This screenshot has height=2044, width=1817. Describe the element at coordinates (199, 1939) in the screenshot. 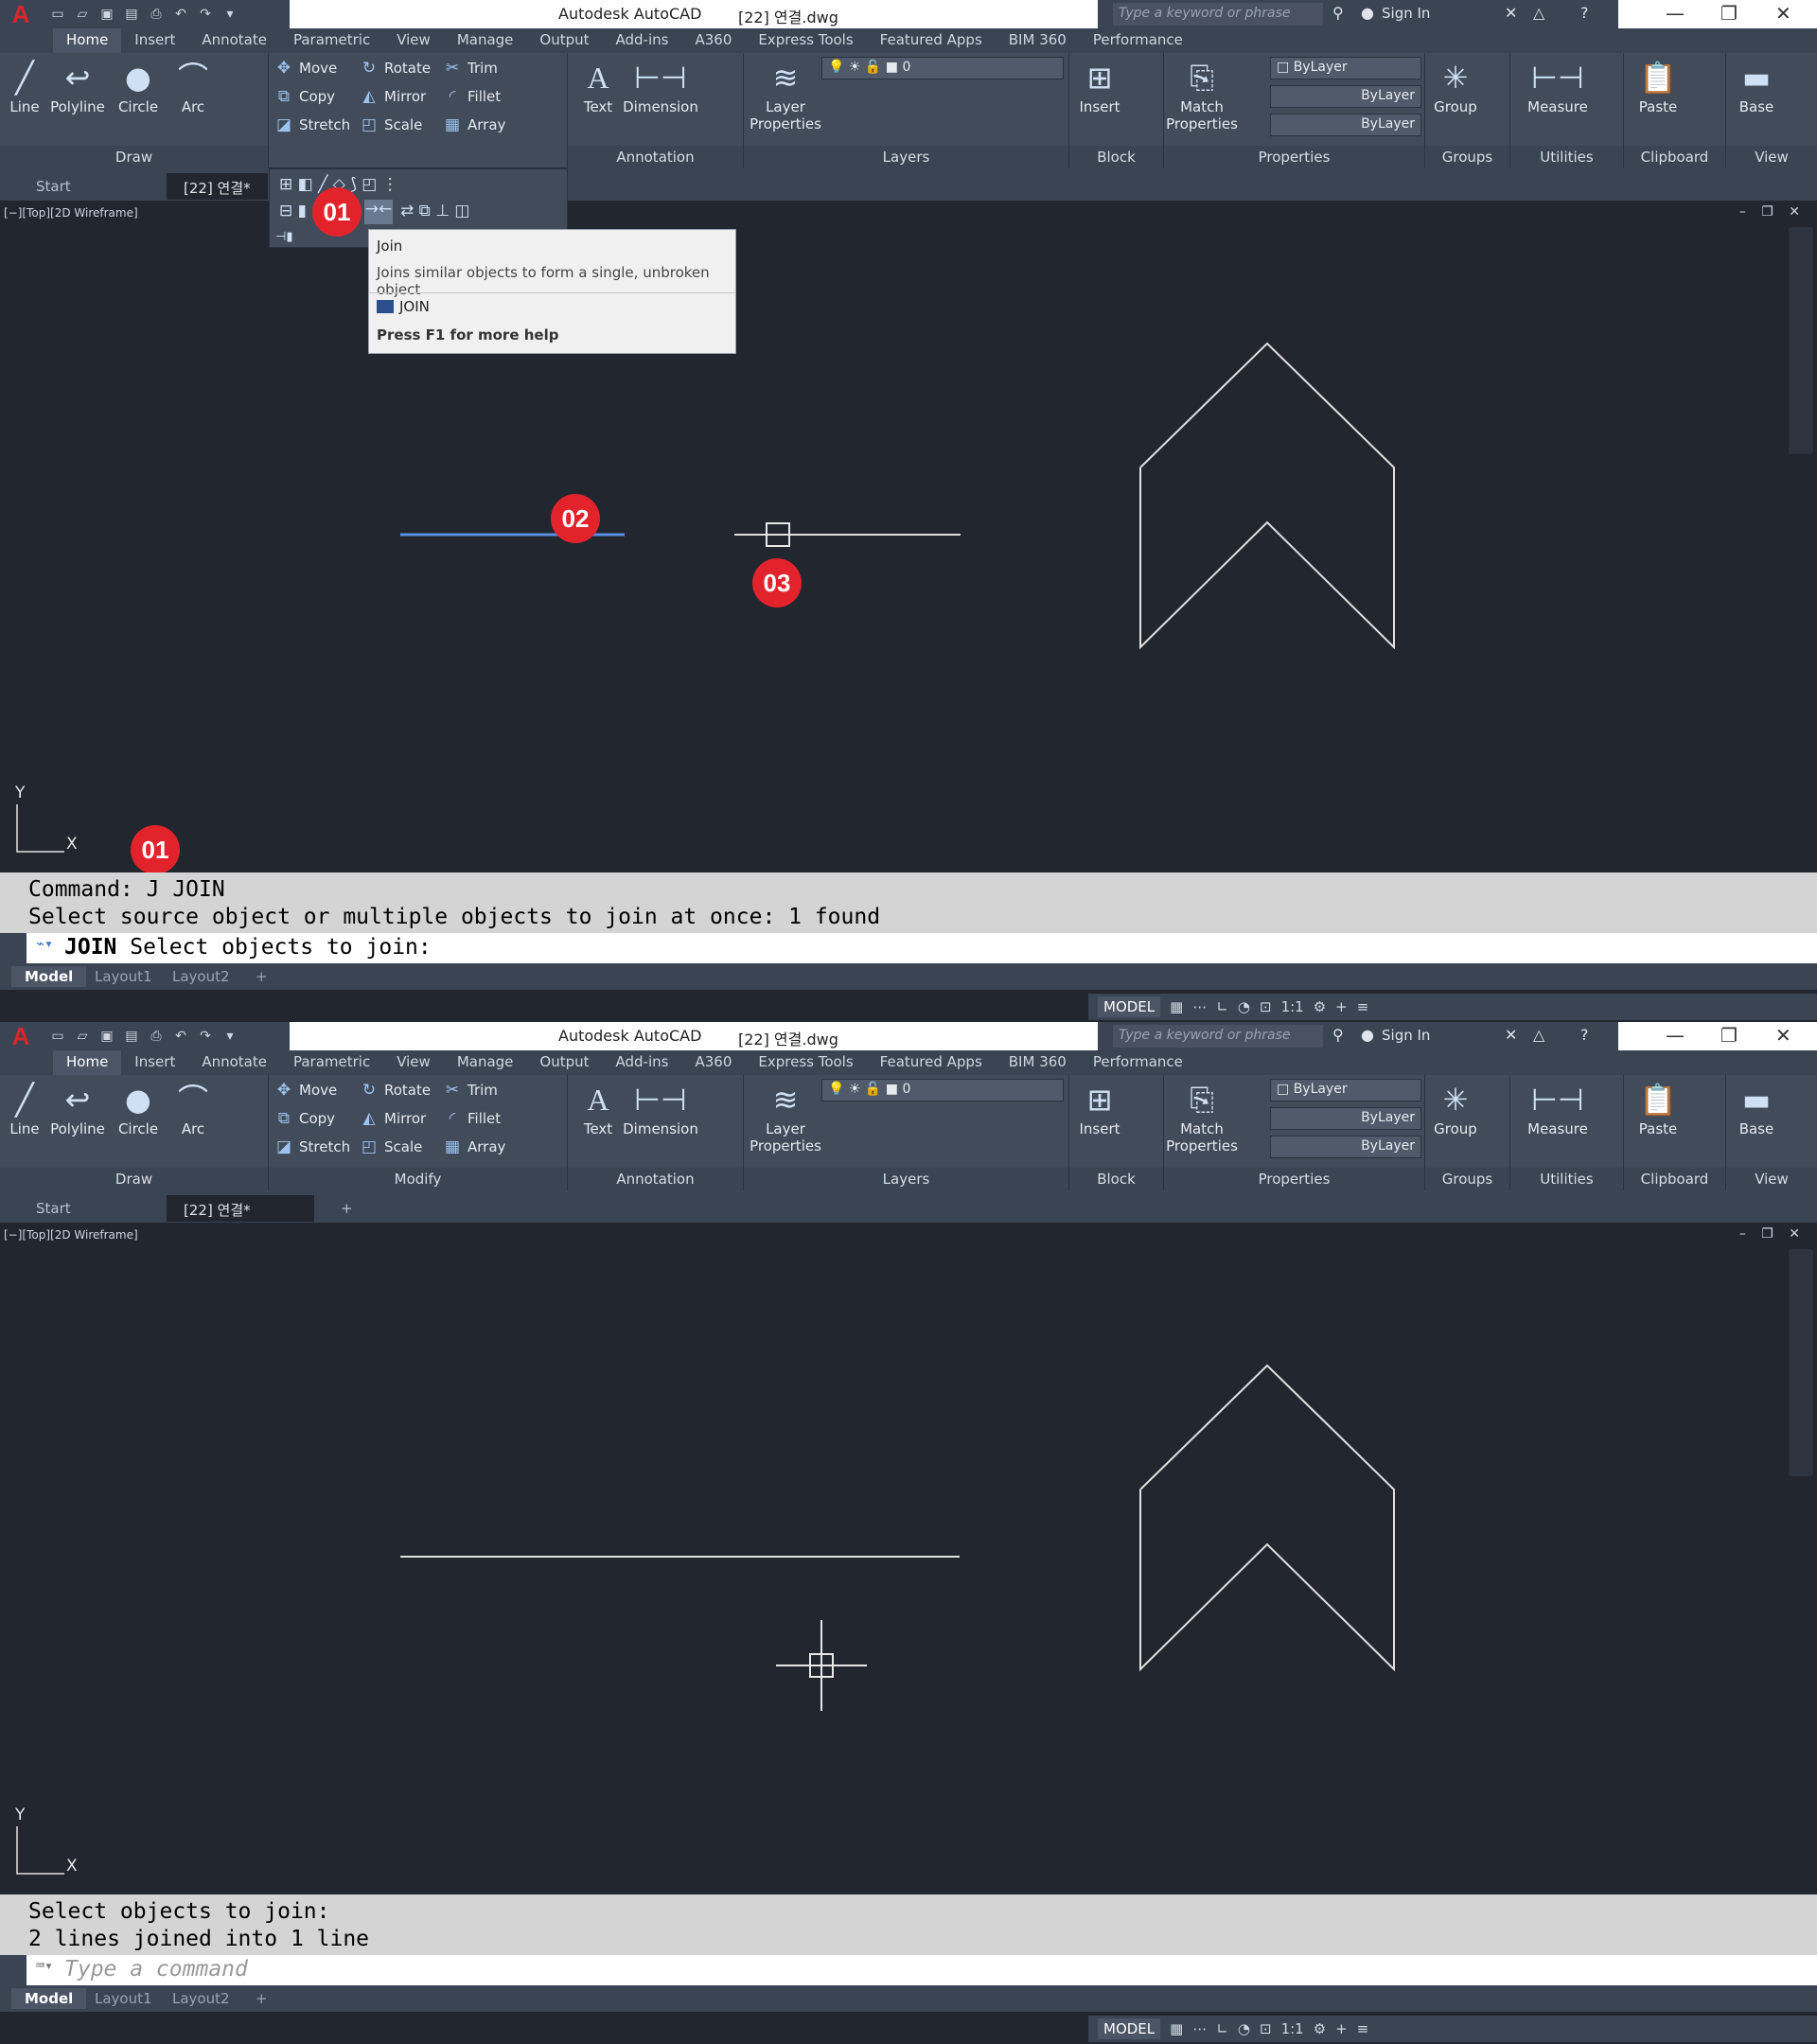

I see `history-line-2: 2 lines joined into 1 line` at that location.